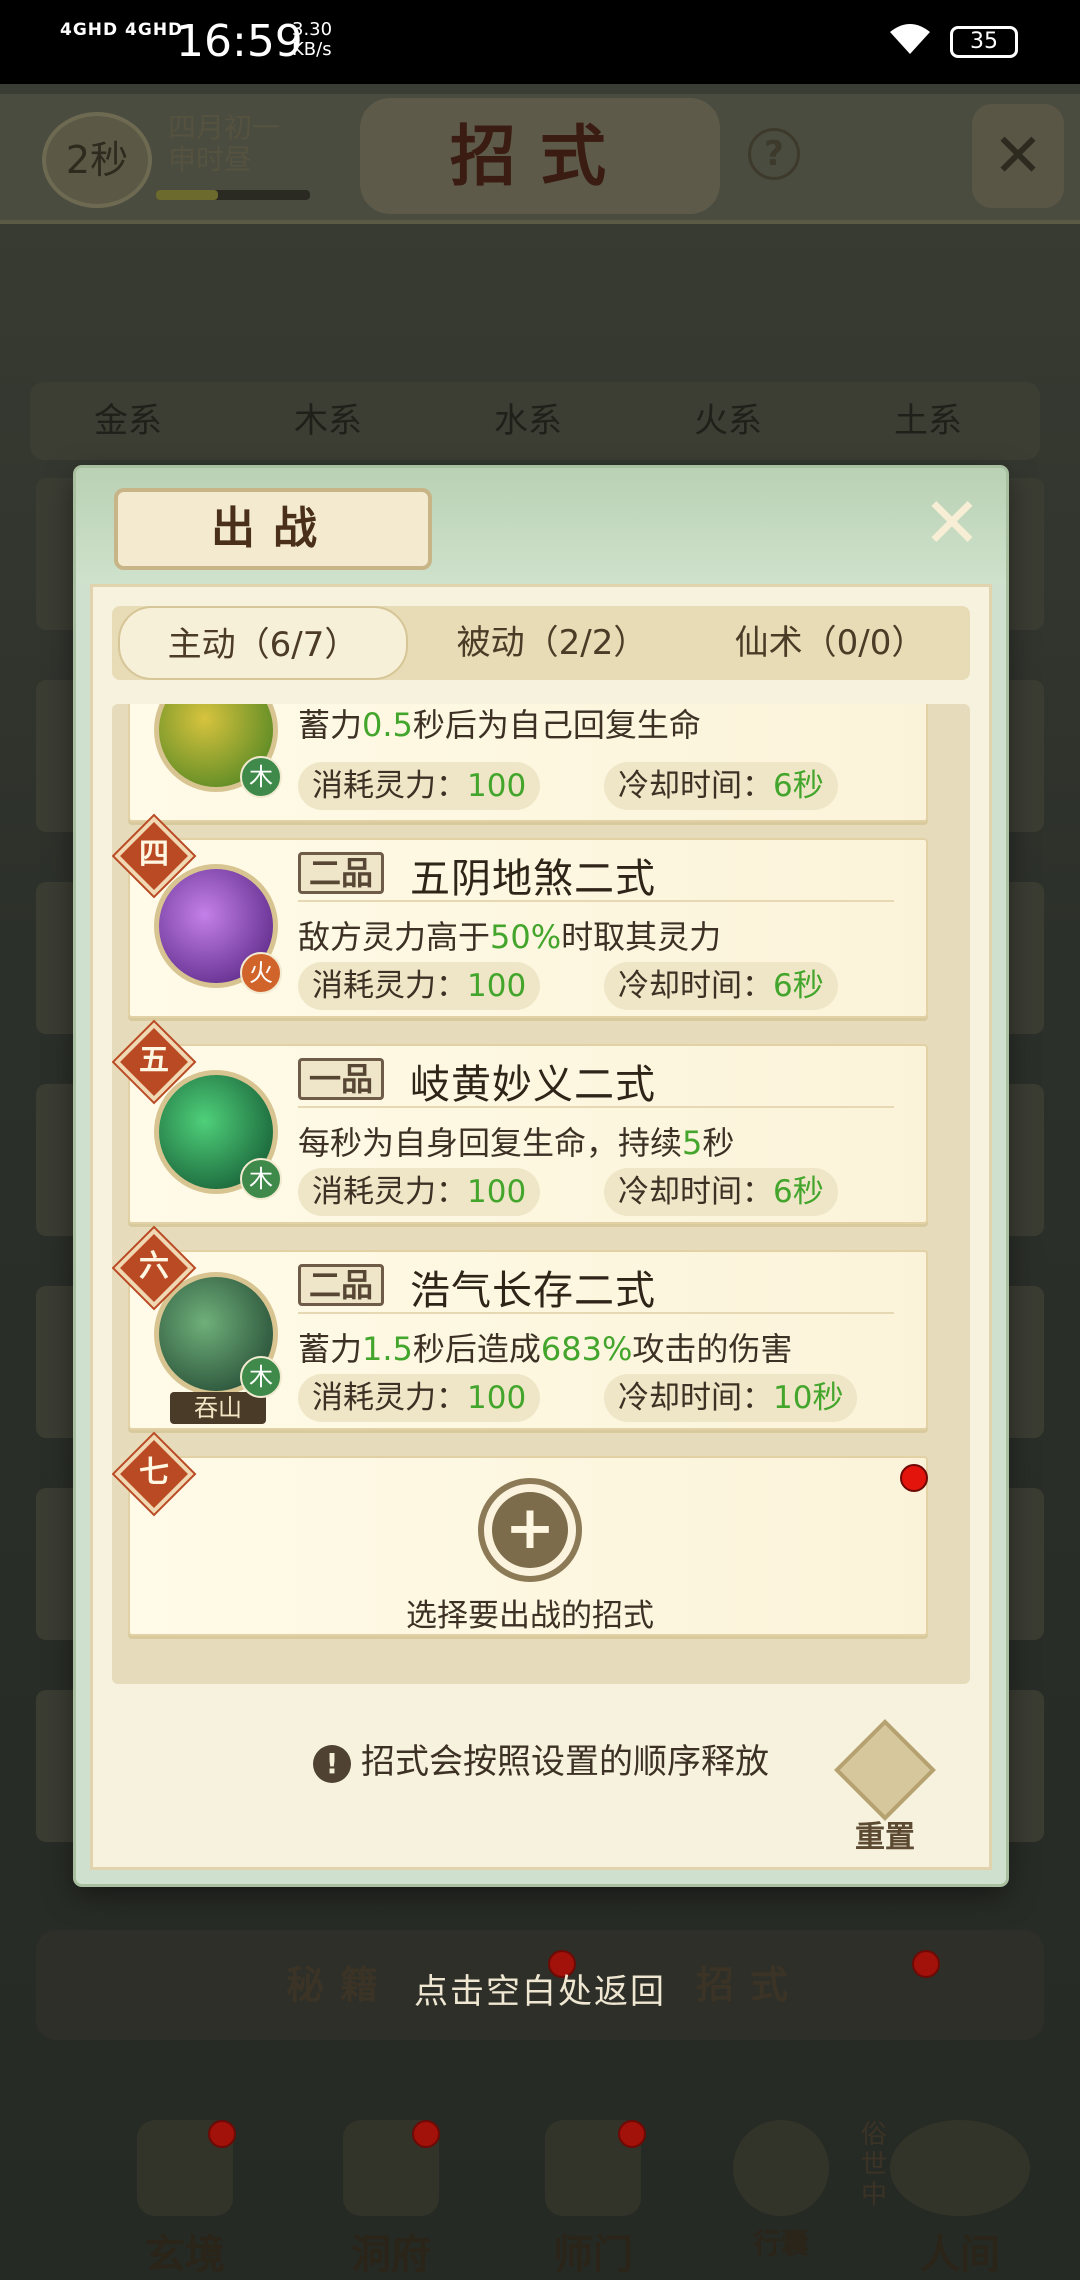  Describe the element at coordinates (218, 1408) in the screenshot. I see `skill-caption: 吞山` at that location.